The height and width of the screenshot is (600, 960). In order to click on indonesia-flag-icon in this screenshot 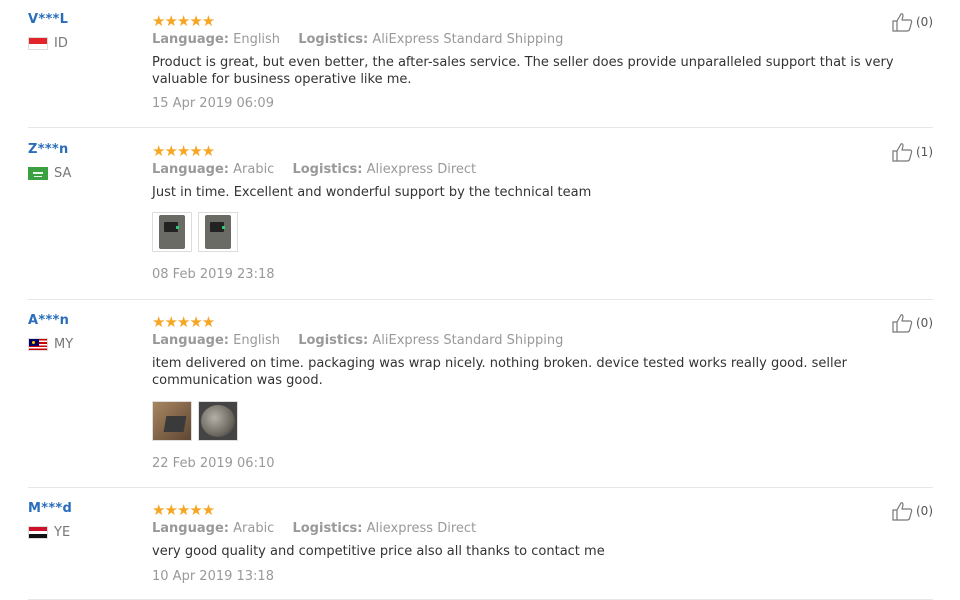, I will do `click(38, 43)`.